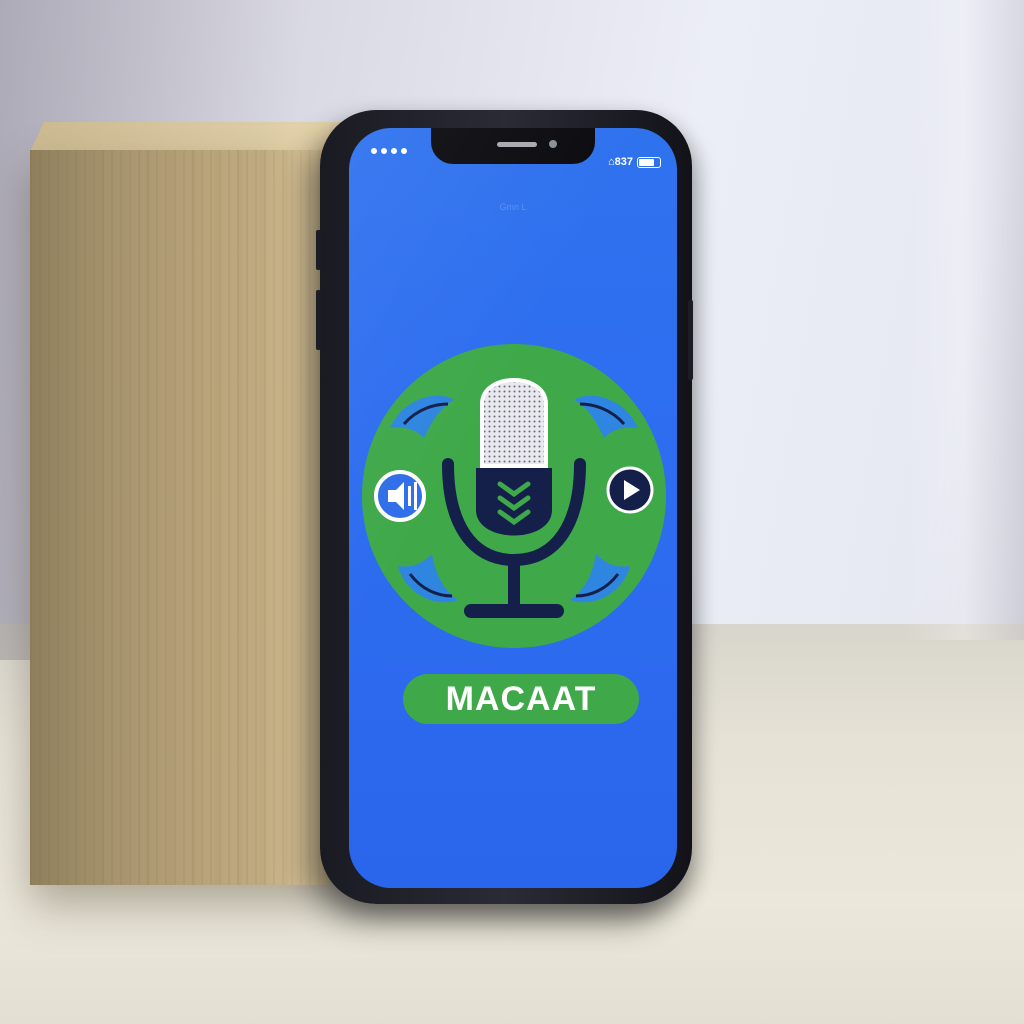 This screenshot has height=1024, width=1024. I want to click on app-name: MACAAT, so click(521, 698).